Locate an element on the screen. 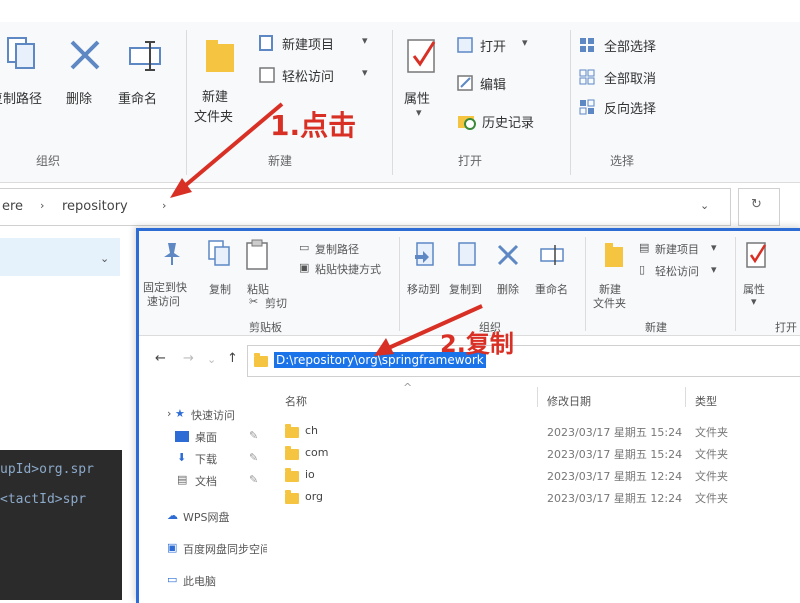  annotation-step2: 2.复制 is located at coordinates (477, 344).